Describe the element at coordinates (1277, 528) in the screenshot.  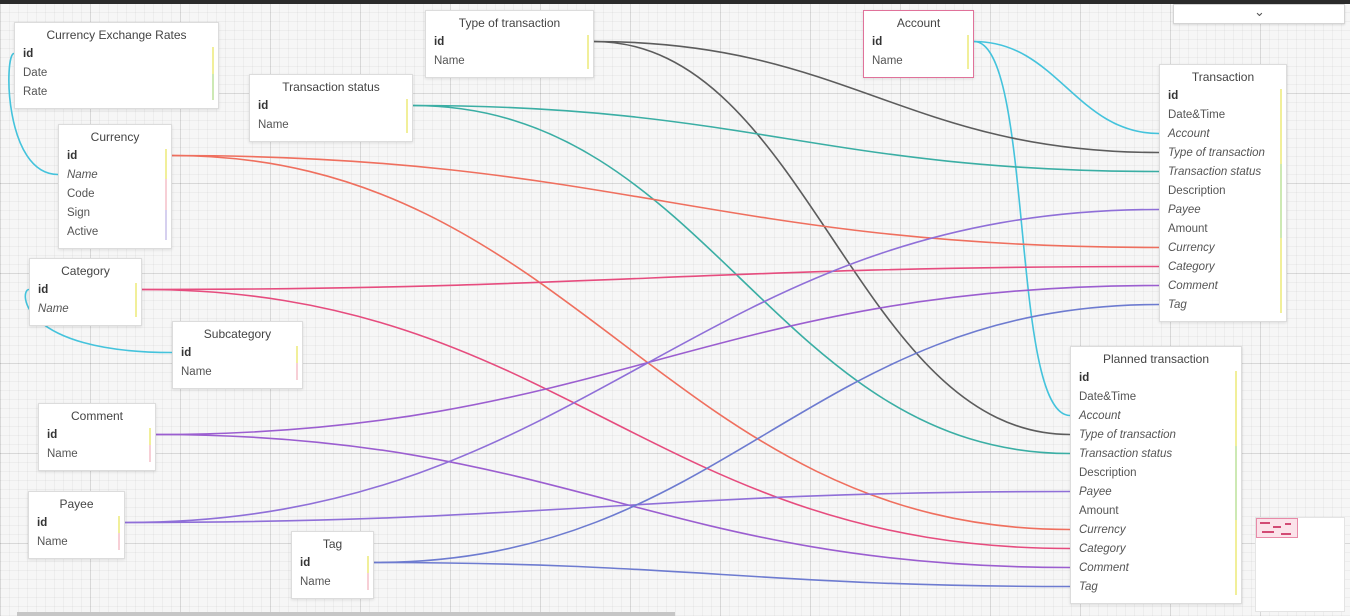
I see `minimap-viewport` at that location.